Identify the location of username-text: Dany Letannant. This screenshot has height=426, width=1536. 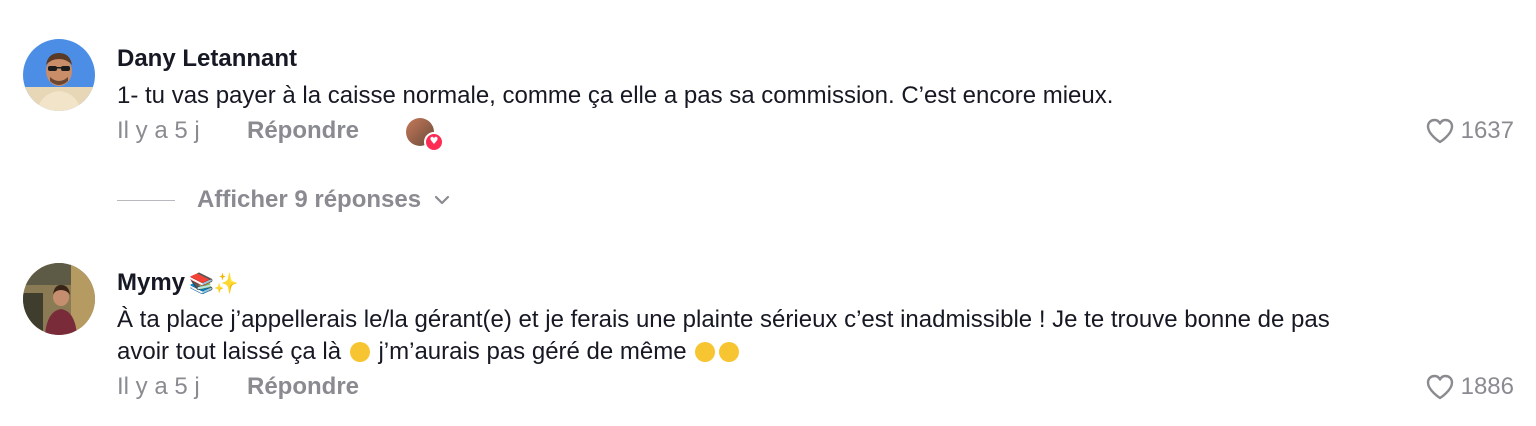
(207, 58).